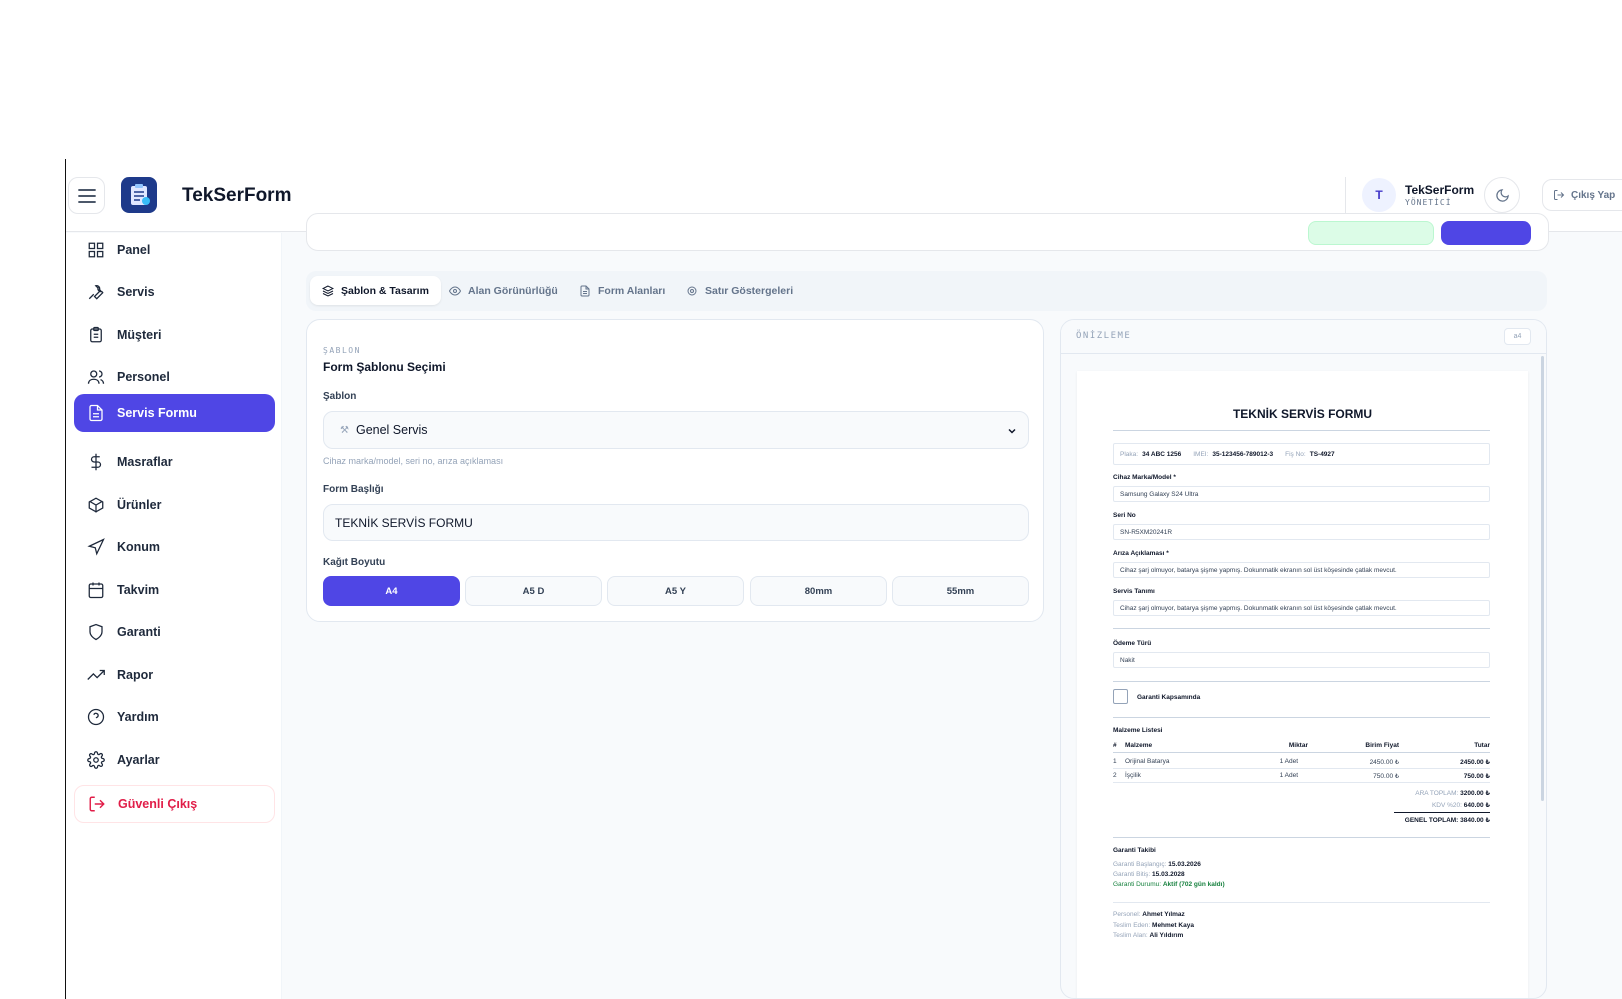 The image size is (1622, 999). Describe the element at coordinates (135, 675) in the screenshot. I see `sidebar-item-label: Rapor` at that location.